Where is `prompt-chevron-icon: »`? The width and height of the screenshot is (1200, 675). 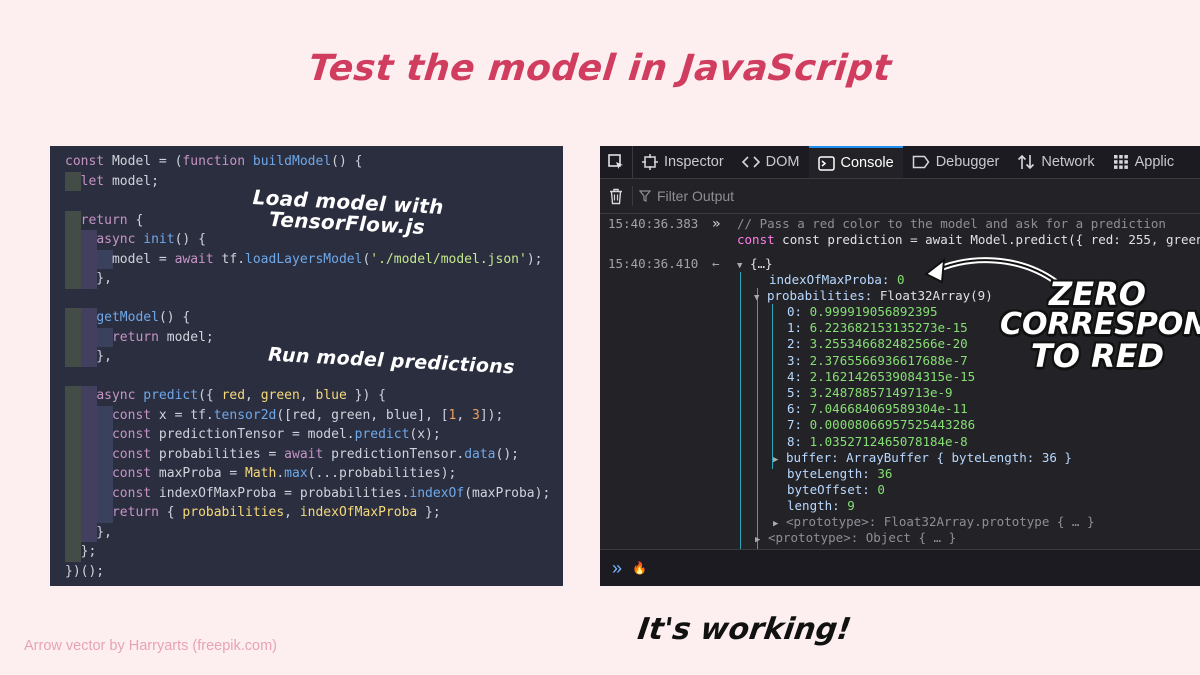 prompt-chevron-icon: » is located at coordinates (617, 567).